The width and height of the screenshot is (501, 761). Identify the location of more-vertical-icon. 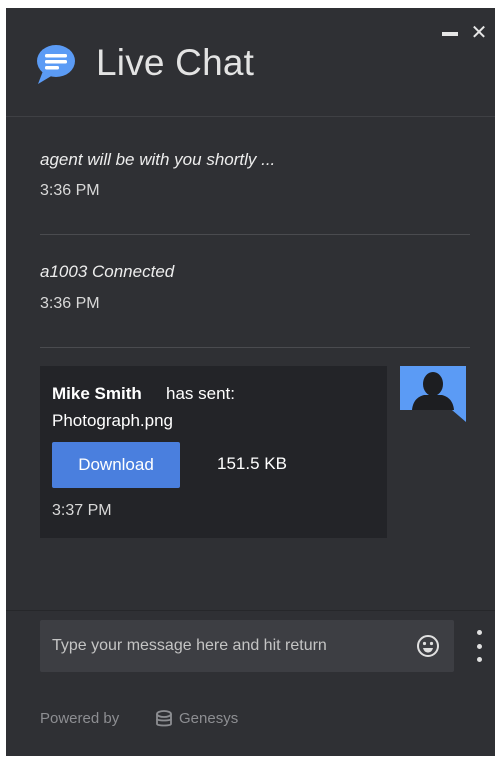
(479, 632).